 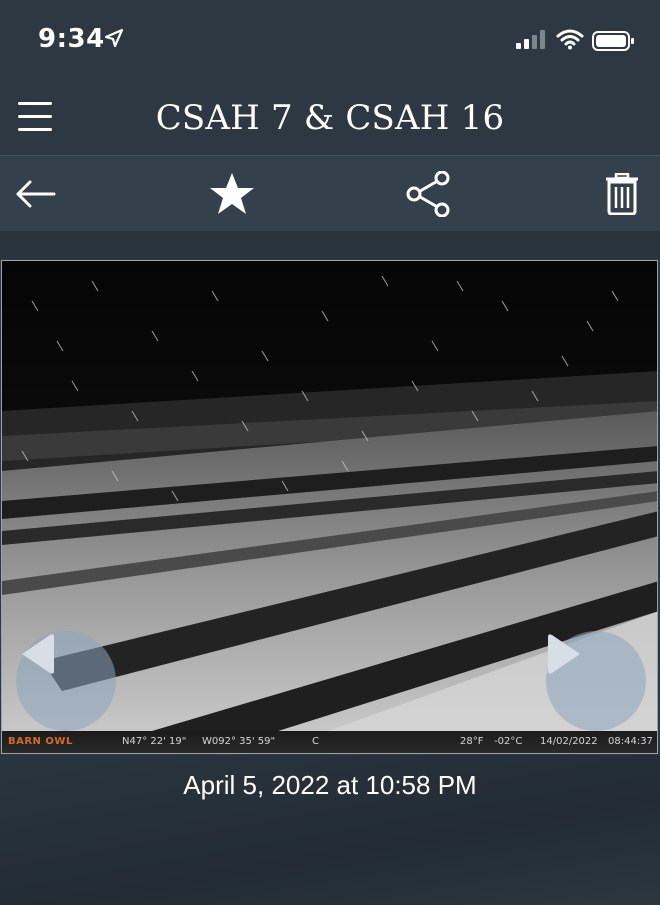 I want to click on back-arrow-icon, so click(x=36, y=194).